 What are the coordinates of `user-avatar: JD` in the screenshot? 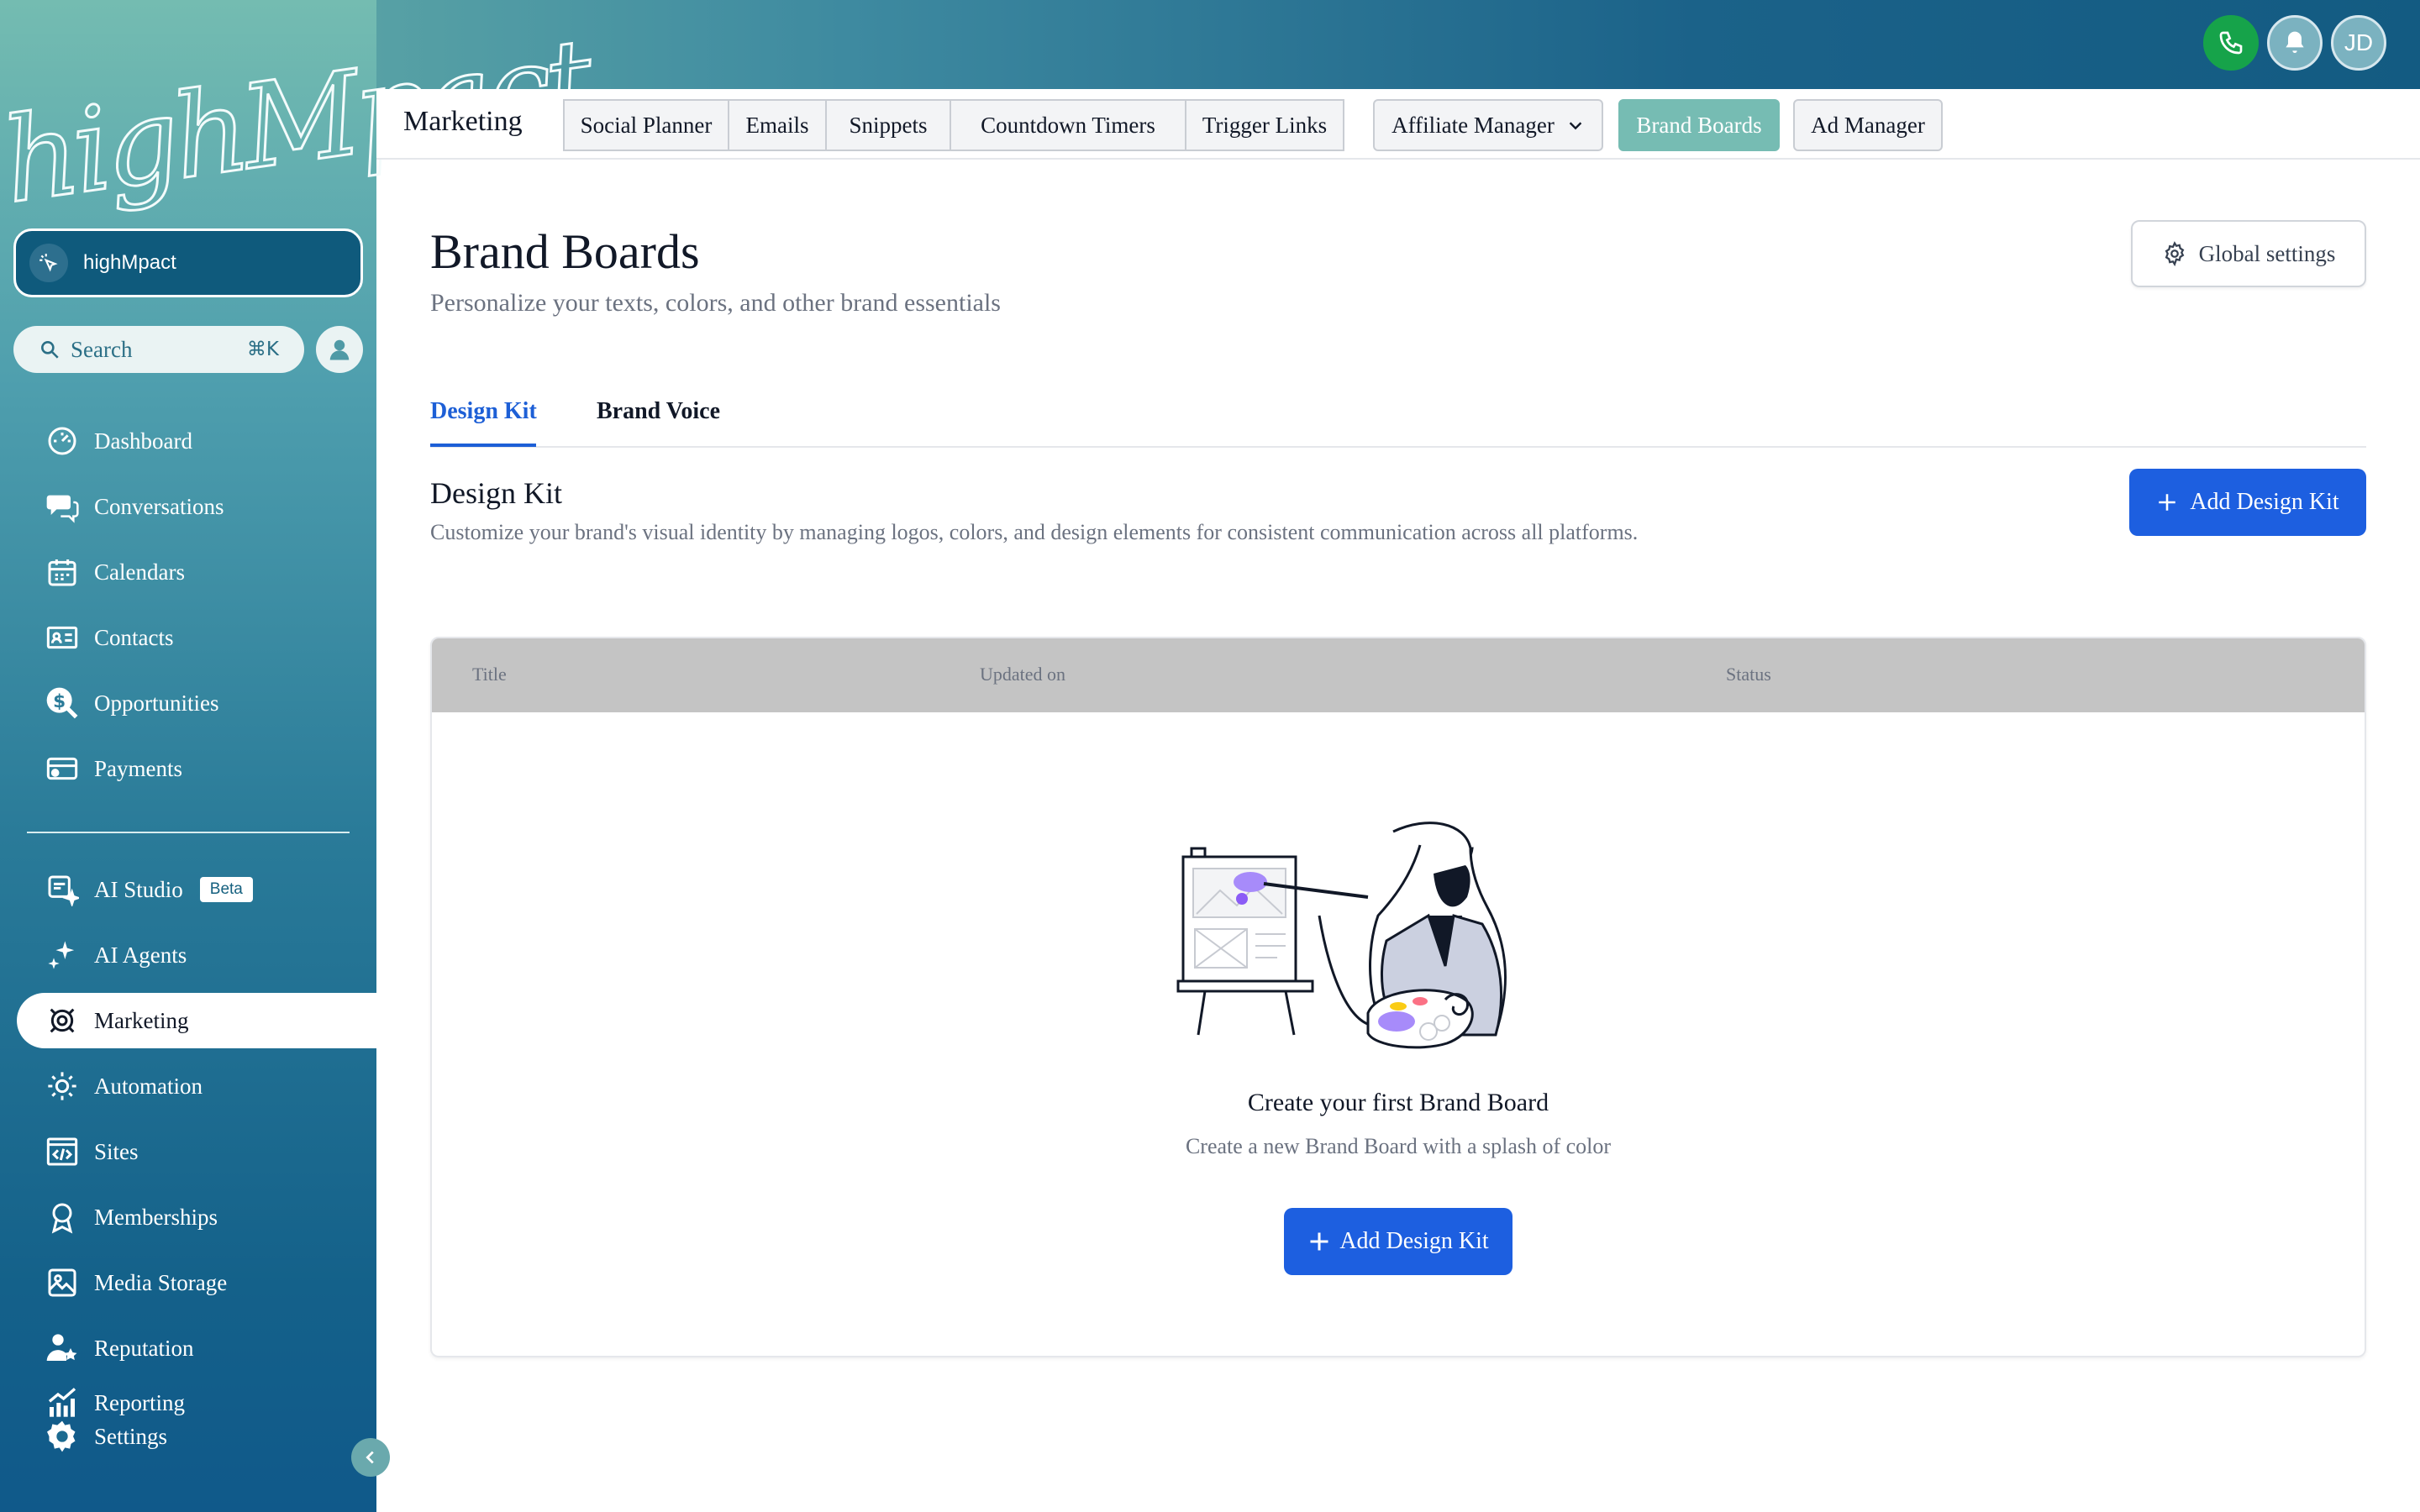 It's located at (2358, 43).